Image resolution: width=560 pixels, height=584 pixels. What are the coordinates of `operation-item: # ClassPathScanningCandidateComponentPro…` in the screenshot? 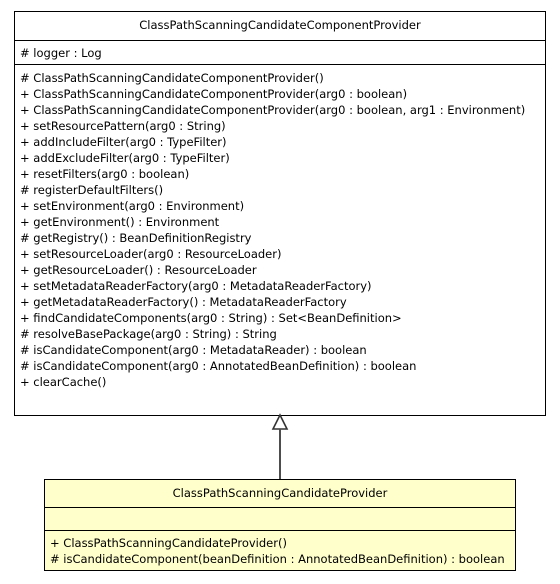 It's located at (172, 78).